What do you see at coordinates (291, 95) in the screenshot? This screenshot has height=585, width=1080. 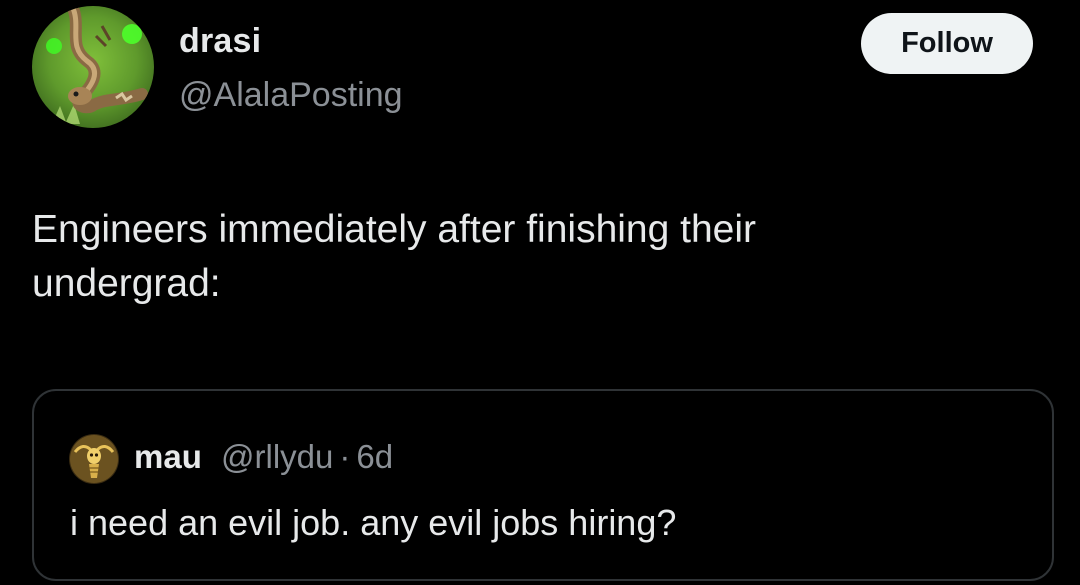 I see `author-handle: @AlalaPosting` at bounding box center [291, 95].